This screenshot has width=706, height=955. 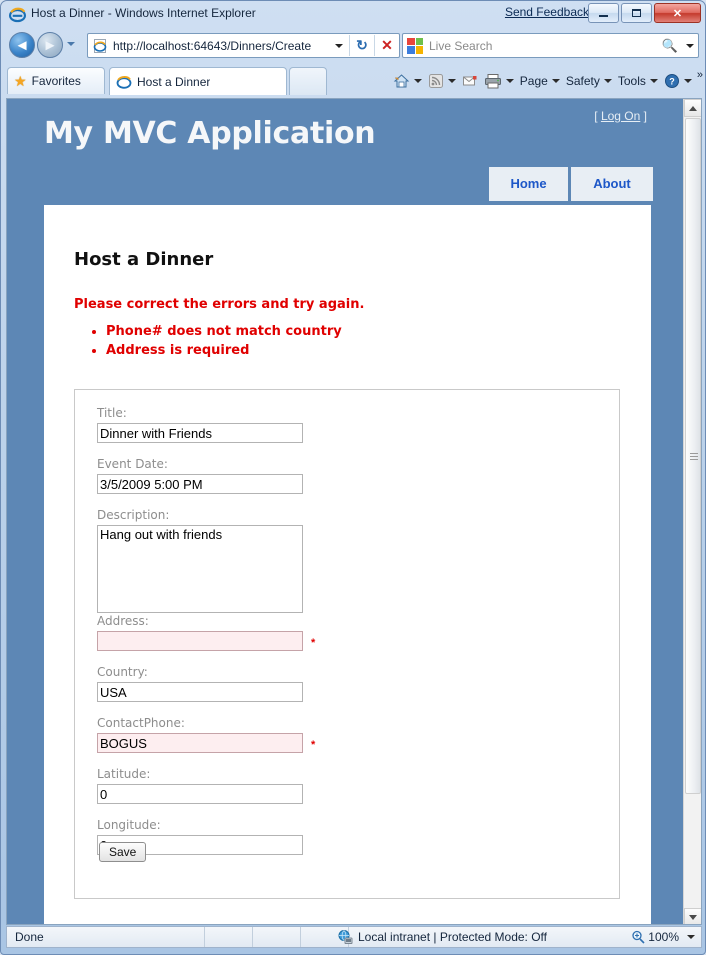 I want to click on minimize-button, so click(x=603, y=13).